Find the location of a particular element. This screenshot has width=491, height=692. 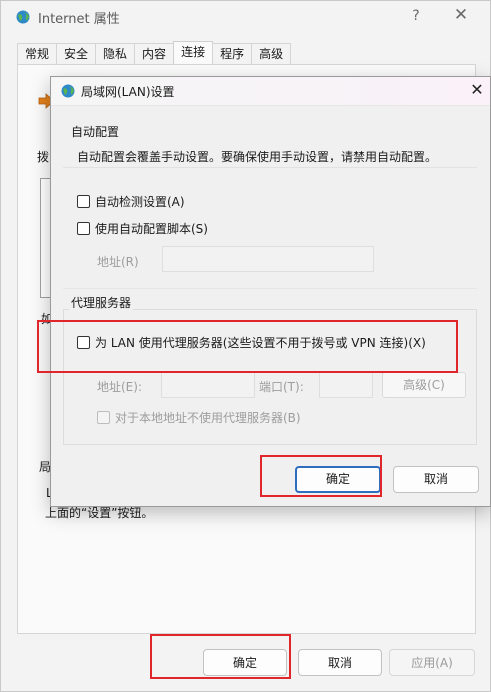

tab-general: 常规 is located at coordinates (37, 54).